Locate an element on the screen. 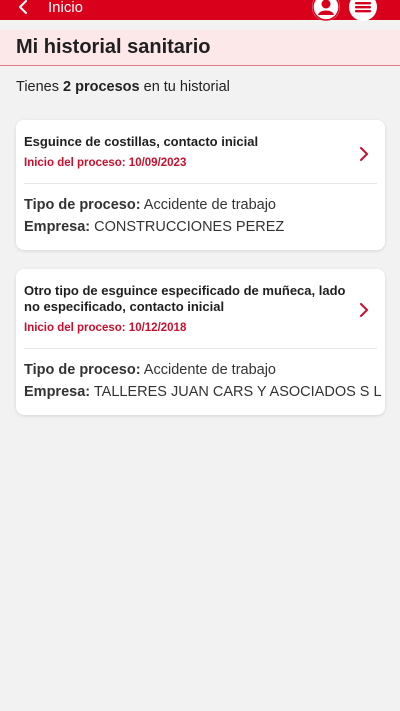  summary-count: 2 procesos is located at coordinates (101, 87).